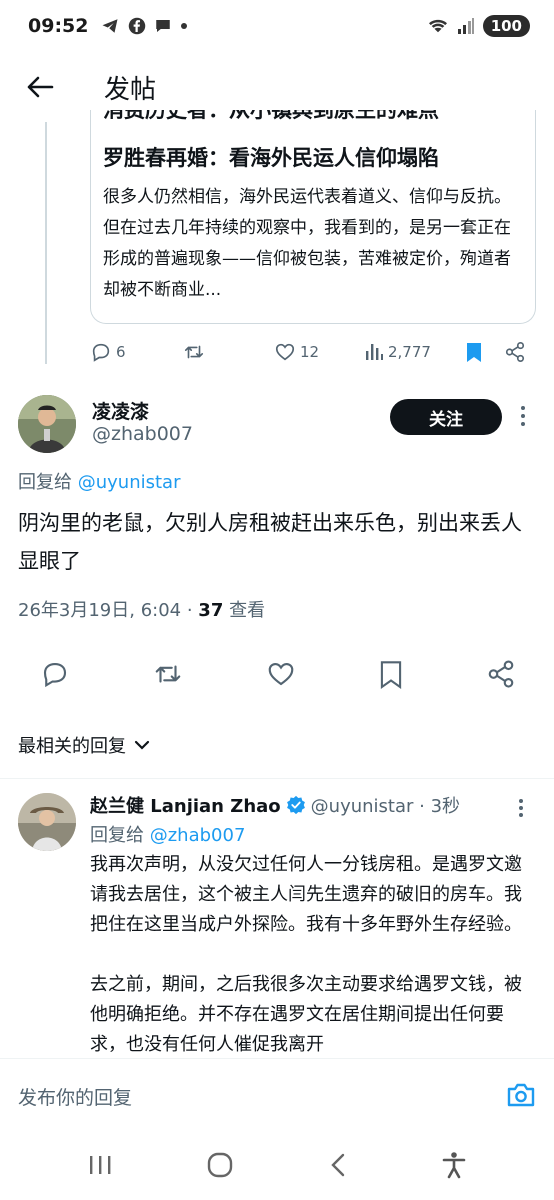 Image resolution: width=554 pixels, height=1200 pixels. Describe the element at coordinates (278, 425) in the screenshot. I see `tweet-author-row: 凌凌漆 @zhab007 关注` at that location.